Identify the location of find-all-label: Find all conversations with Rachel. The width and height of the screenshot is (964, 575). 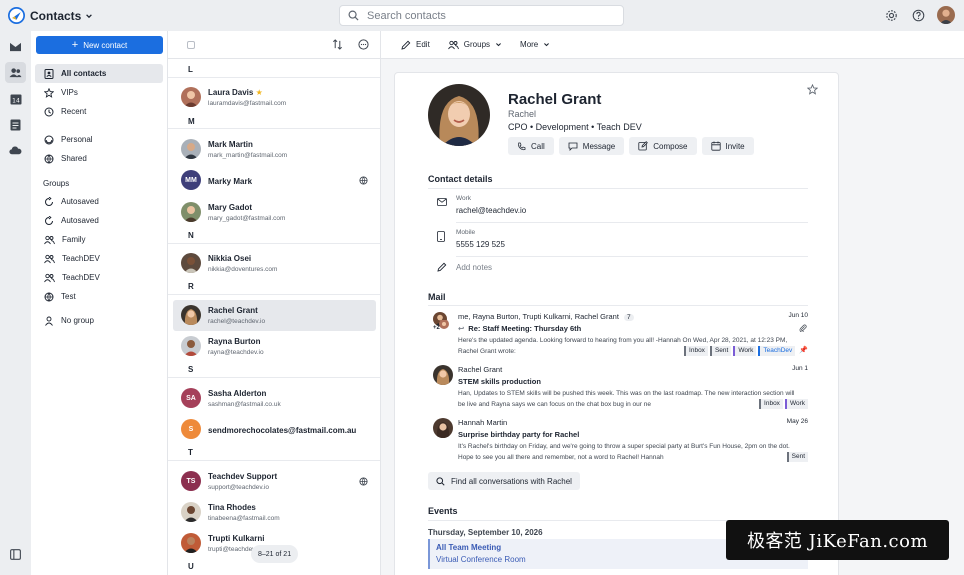
(511, 481).